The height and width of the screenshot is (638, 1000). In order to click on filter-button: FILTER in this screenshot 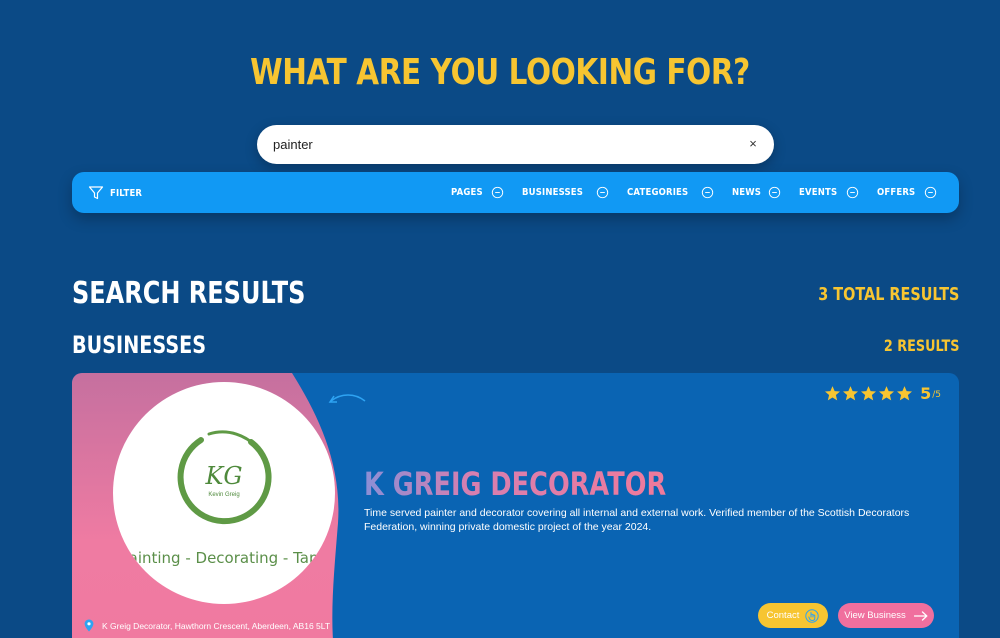, I will do `click(118, 193)`.